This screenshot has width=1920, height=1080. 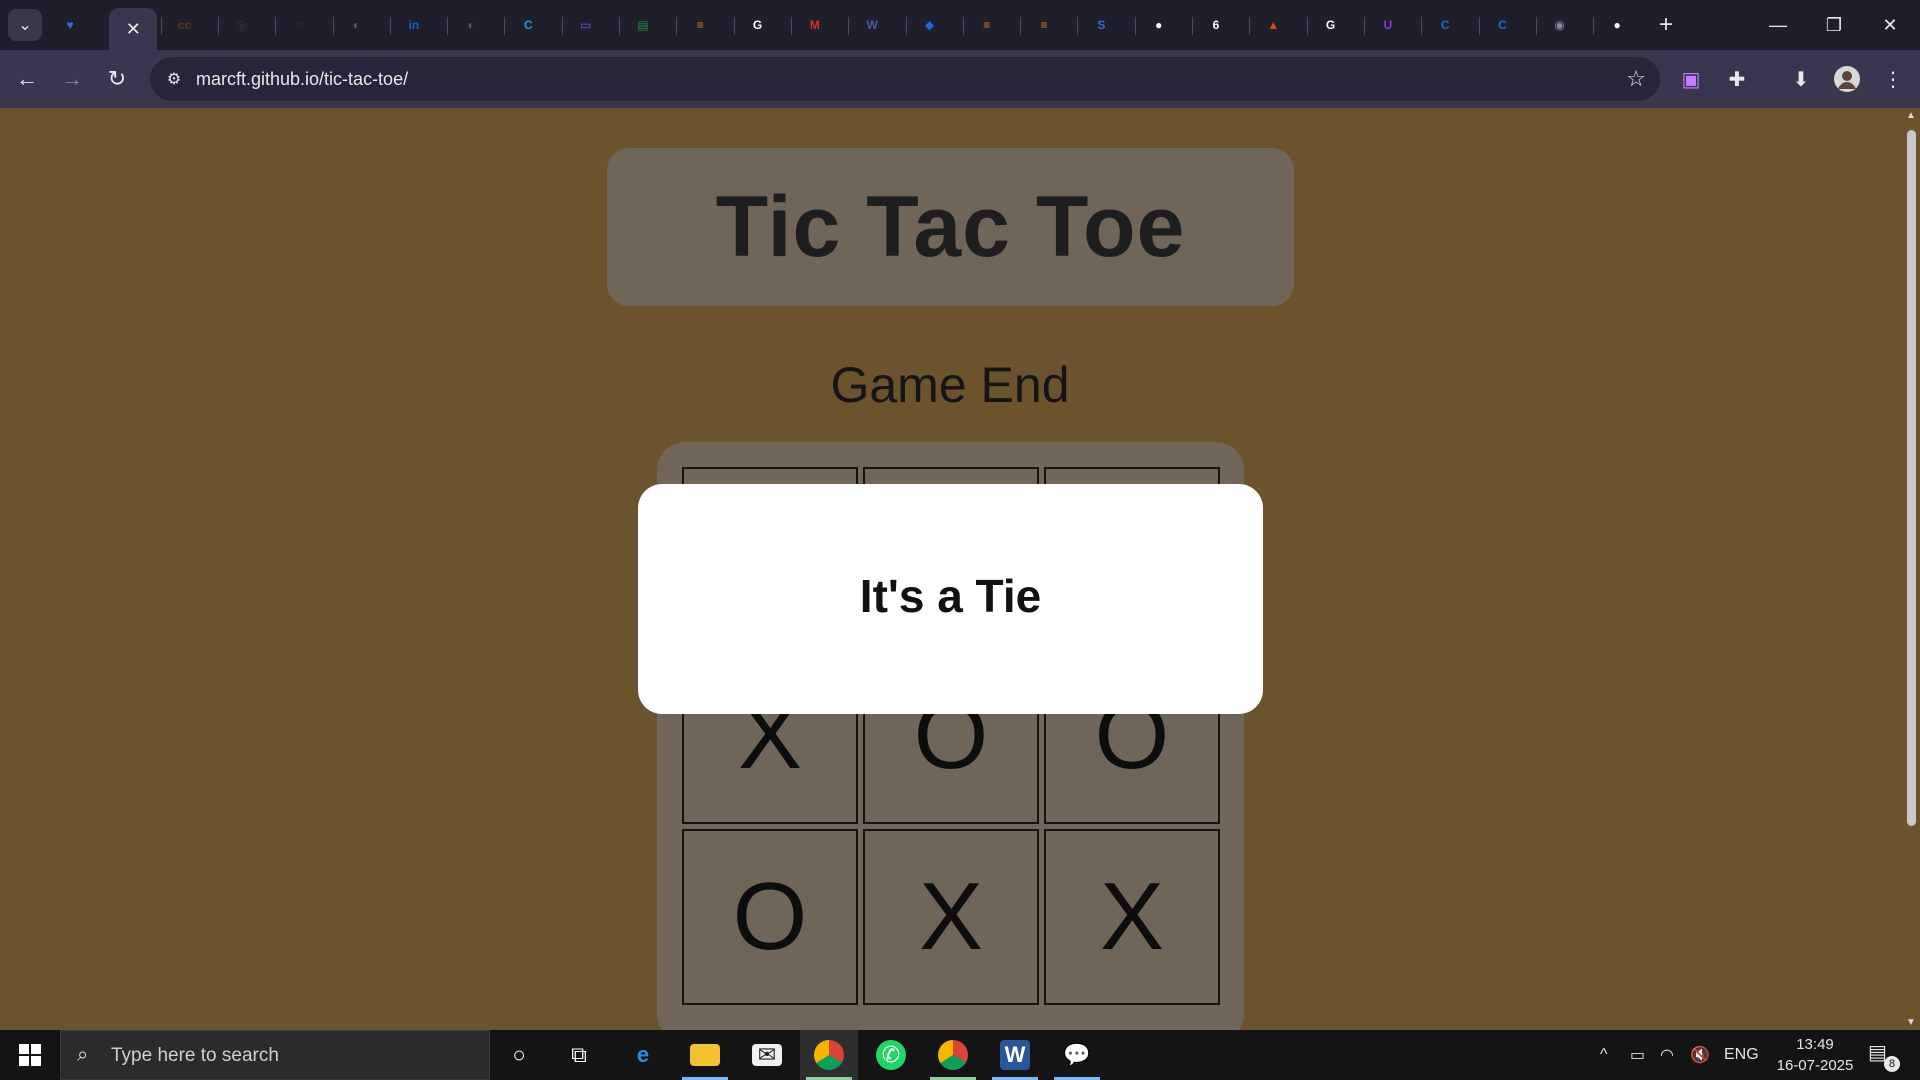 I want to click on browser-tab: 6, so click(x=1216, y=25).